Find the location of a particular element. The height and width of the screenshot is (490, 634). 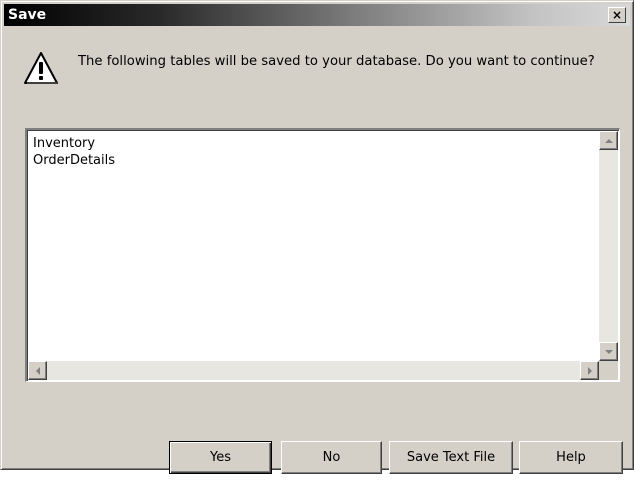

close-button: × is located at coordinates (617, 15).